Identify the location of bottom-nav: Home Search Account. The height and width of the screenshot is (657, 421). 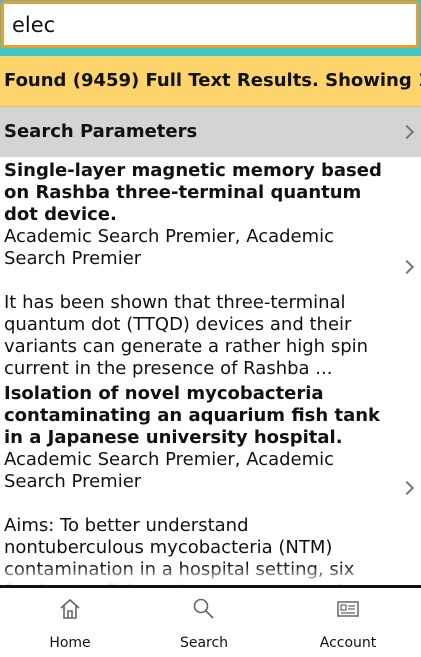
(210, 621).